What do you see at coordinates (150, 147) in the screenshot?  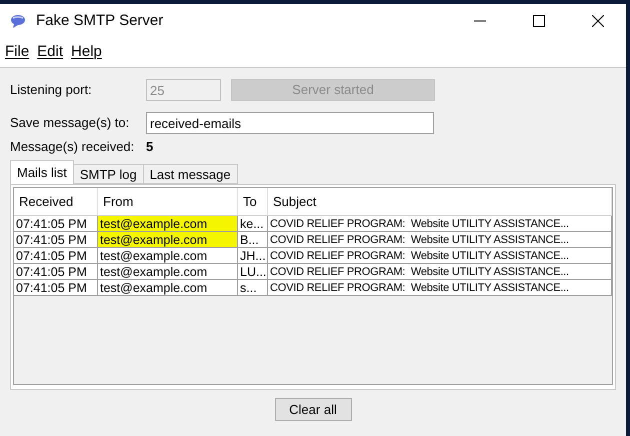 I see `received-count: 5` at bounding box center [150, 147].